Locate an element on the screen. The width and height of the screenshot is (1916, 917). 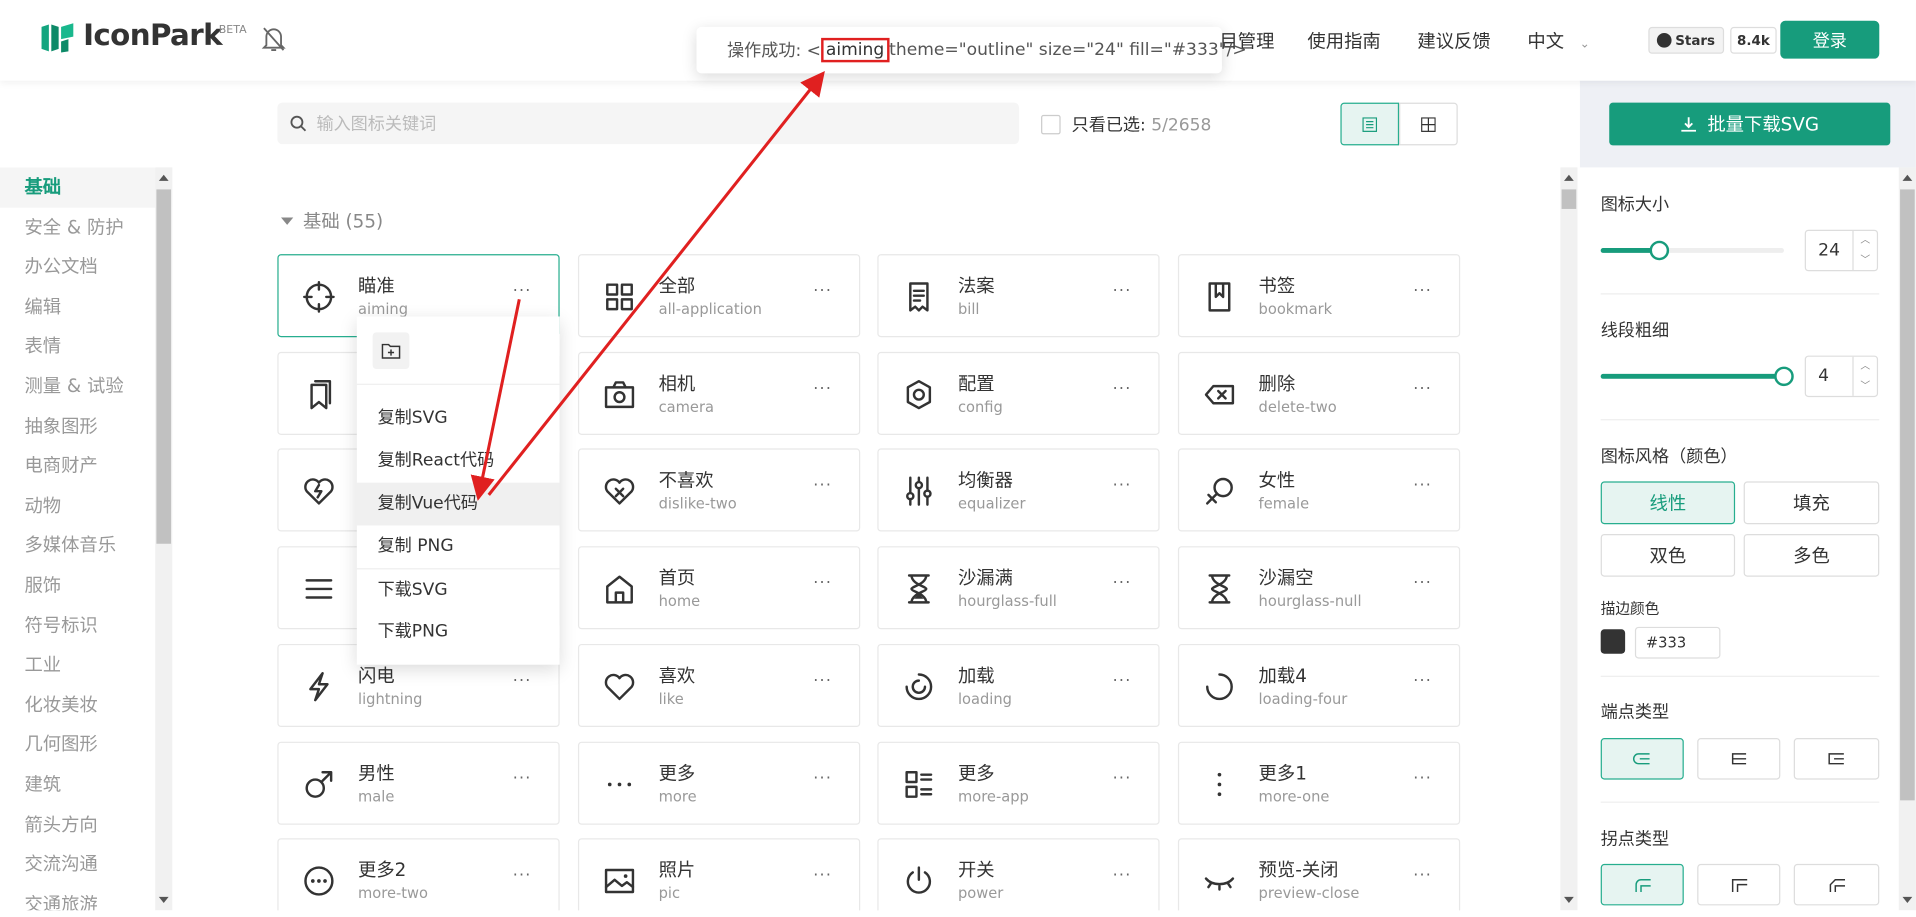
language-select: 中文 ⌄ is located at coordinates (1558, 41).